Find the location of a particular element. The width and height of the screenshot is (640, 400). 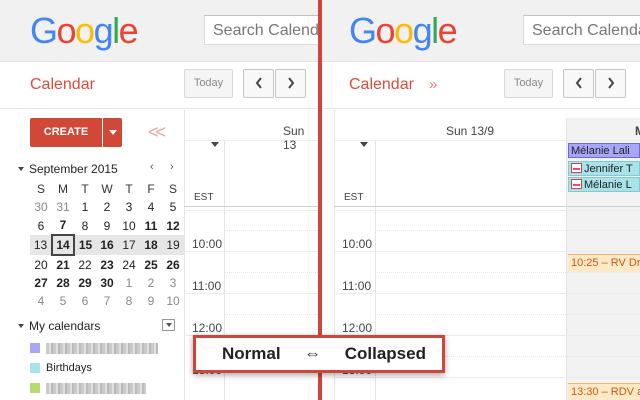

timezone-label: EST is located at coordinates (354, 197).